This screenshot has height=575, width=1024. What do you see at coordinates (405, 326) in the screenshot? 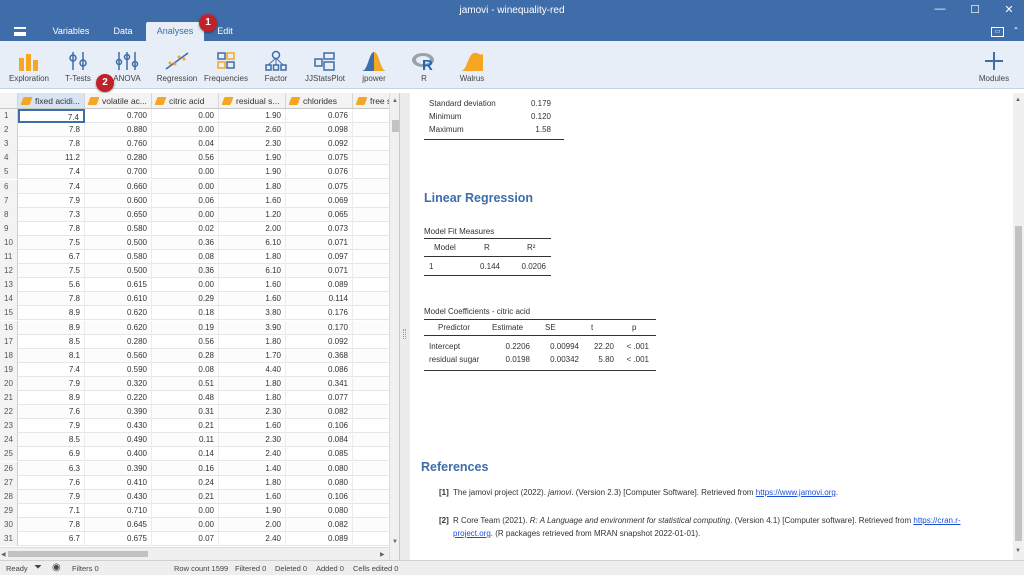
I see `panel-splitter` at bounding box center [405, 326].